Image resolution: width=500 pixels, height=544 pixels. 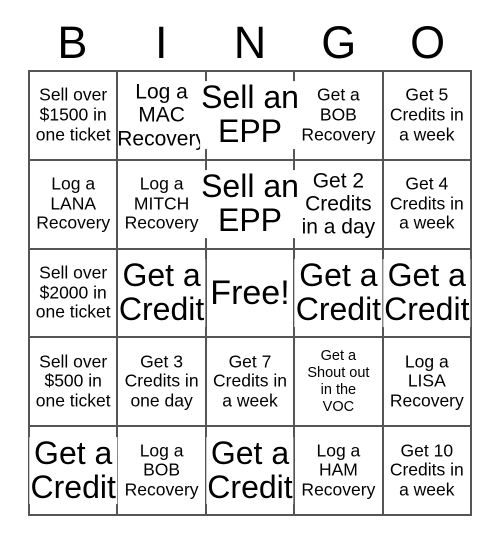 I want to click on bingo-cell-r4c3: Get 7 Credits in a week, so click(x=251, y=383).